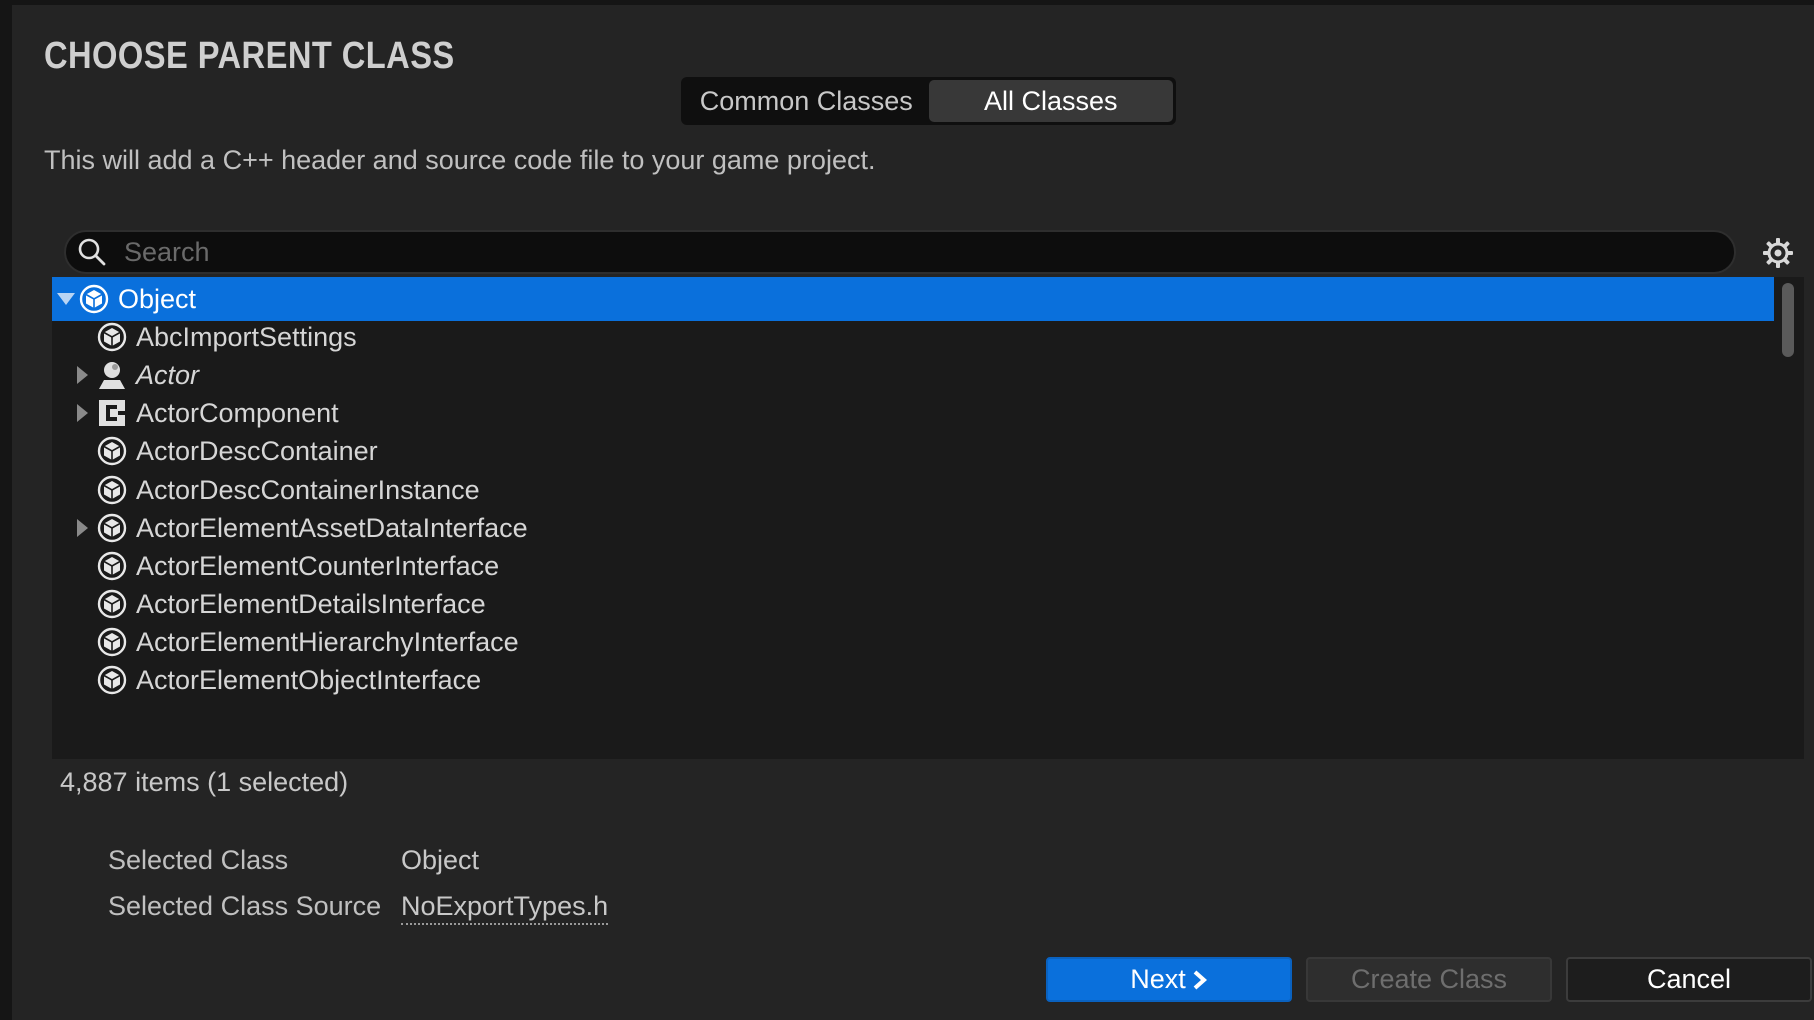  I want to click on tree-row-label: ActorElementObjectInterface, so click(309, 679).